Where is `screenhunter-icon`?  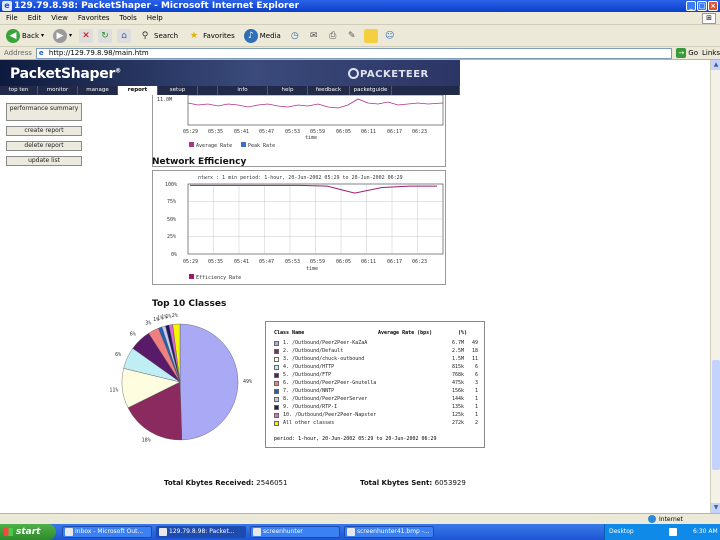 screenhunter-icon is located at coordinates (257, 532).